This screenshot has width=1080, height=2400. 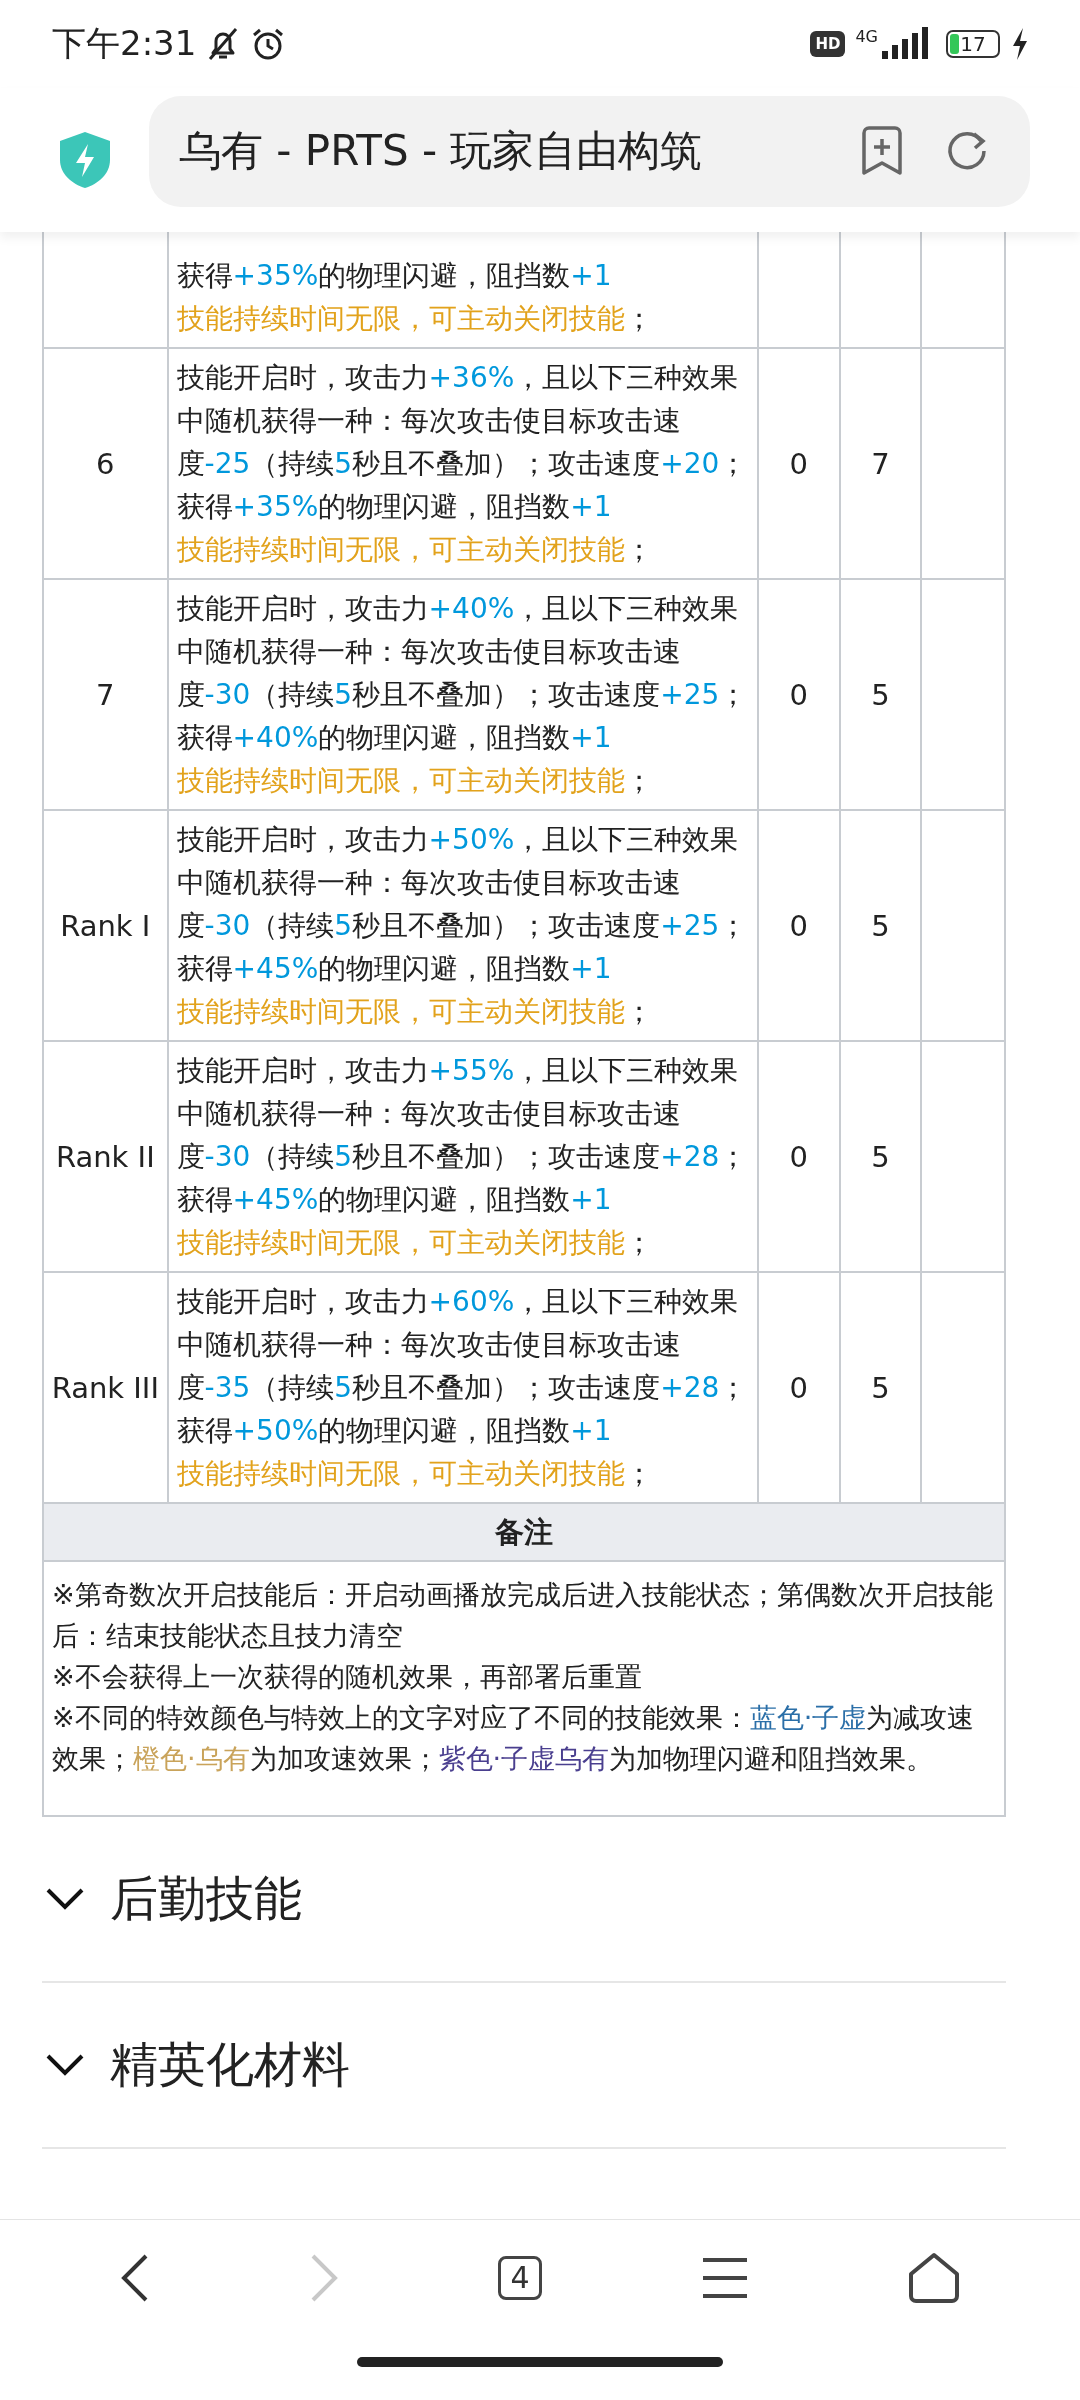 What do you see at coordinates (106, 1156) in the screenshot?
I see `level-cell: Rank II` at bounding box center [106, 1156].